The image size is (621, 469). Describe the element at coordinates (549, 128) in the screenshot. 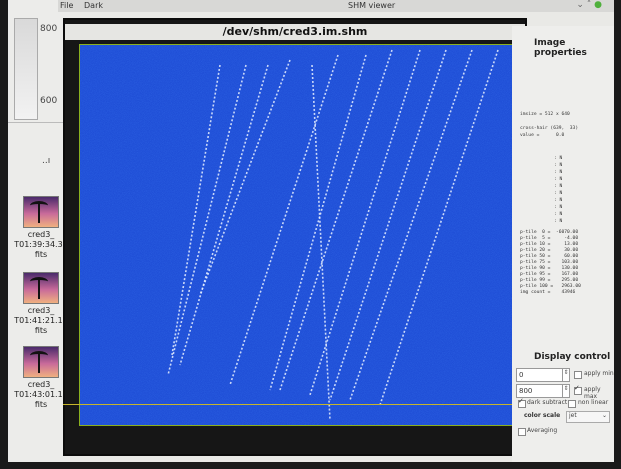

I see `crosshair-readout: cross-hair (639, 33)` at that location.